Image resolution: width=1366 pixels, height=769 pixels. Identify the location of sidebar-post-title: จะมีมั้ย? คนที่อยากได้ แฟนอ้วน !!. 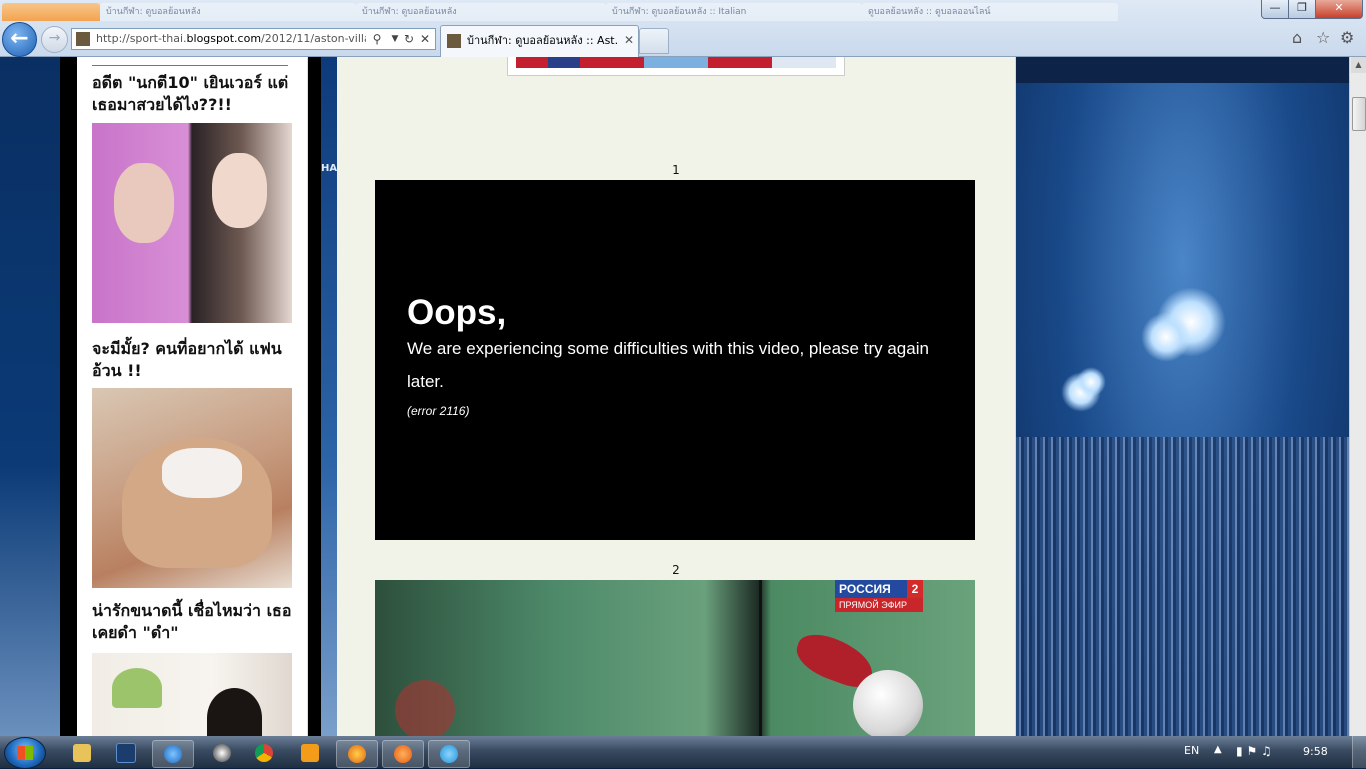
(197, 360).